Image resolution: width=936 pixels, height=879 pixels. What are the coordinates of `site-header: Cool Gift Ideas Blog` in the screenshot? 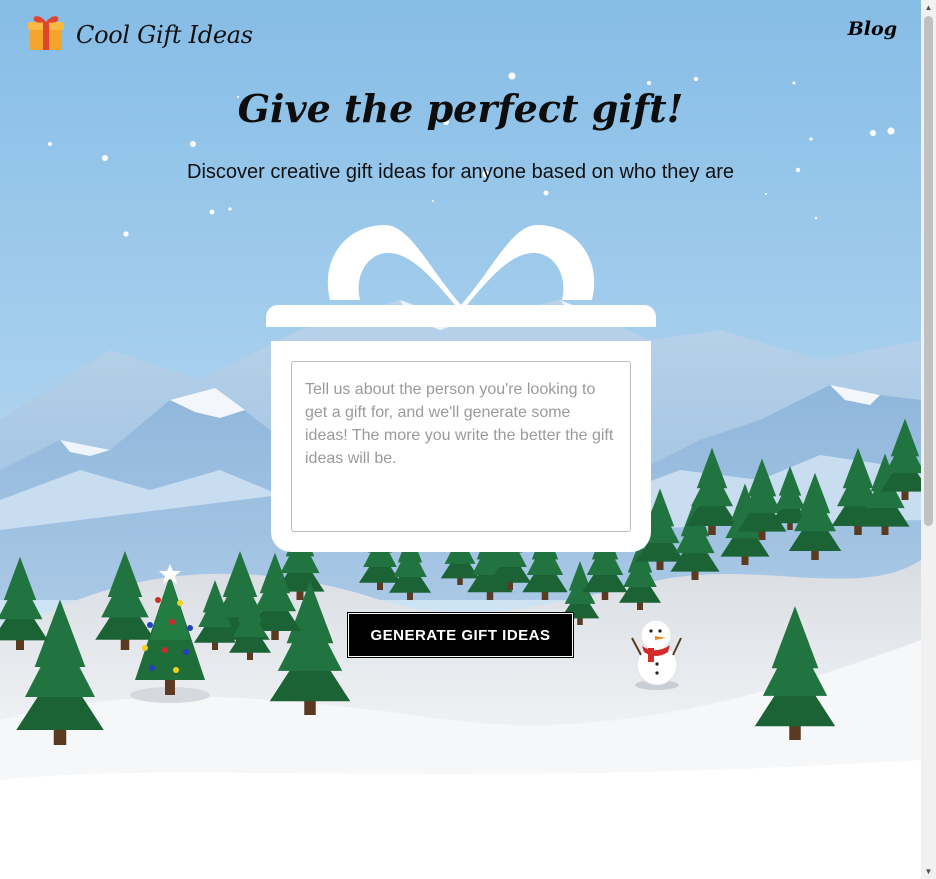 It's located at (460, 32).